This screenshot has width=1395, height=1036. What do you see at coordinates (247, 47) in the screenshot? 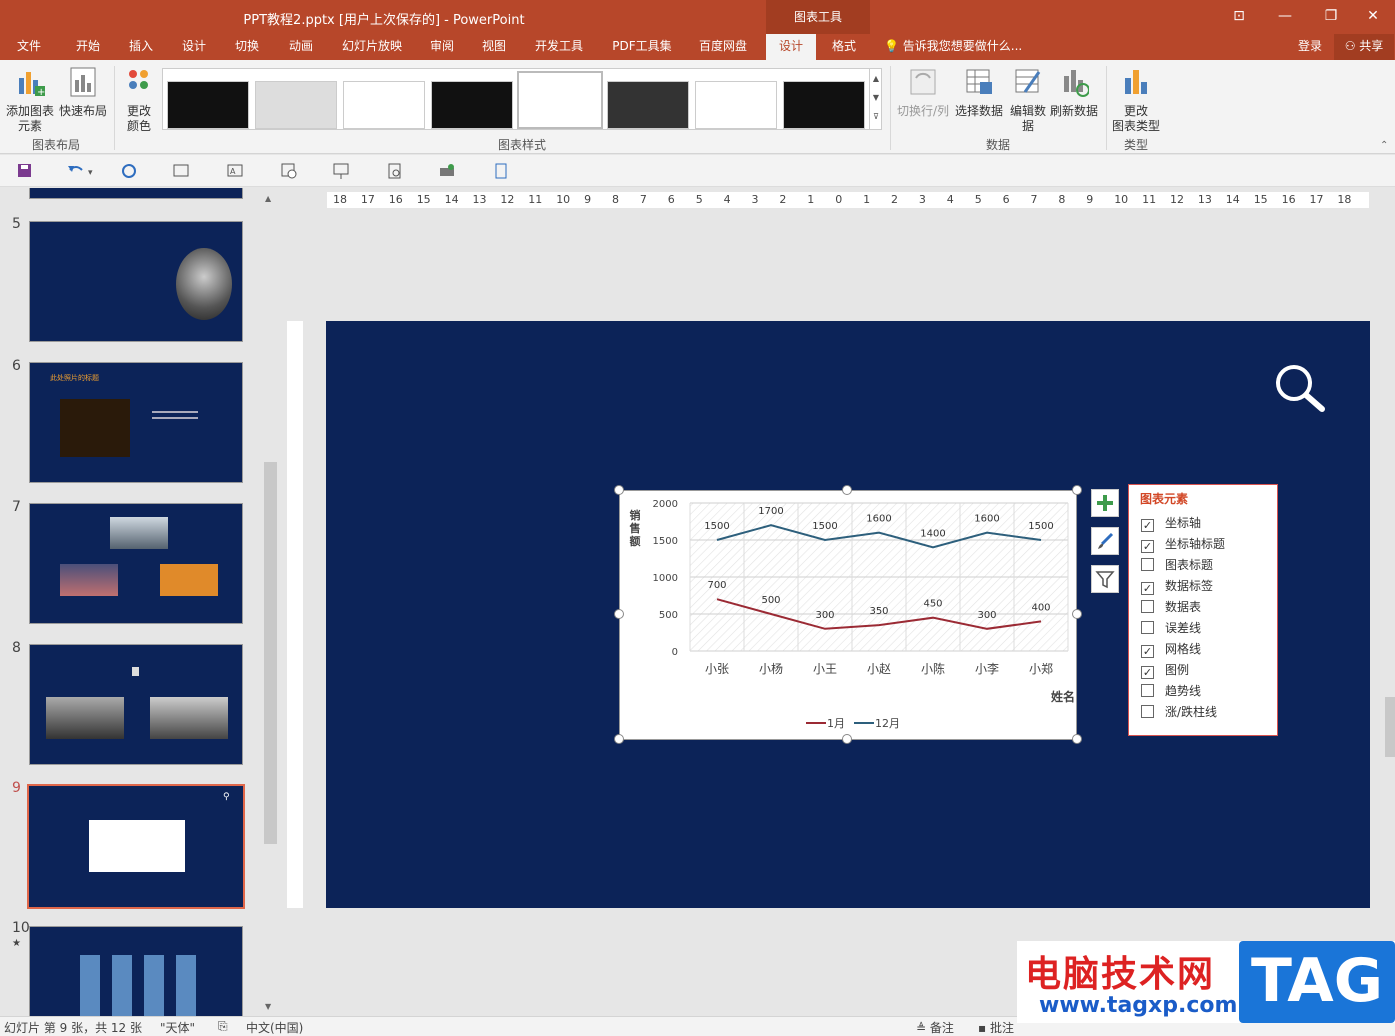
I see `tab-transitions: 切换` at bounding box center [247, 47].